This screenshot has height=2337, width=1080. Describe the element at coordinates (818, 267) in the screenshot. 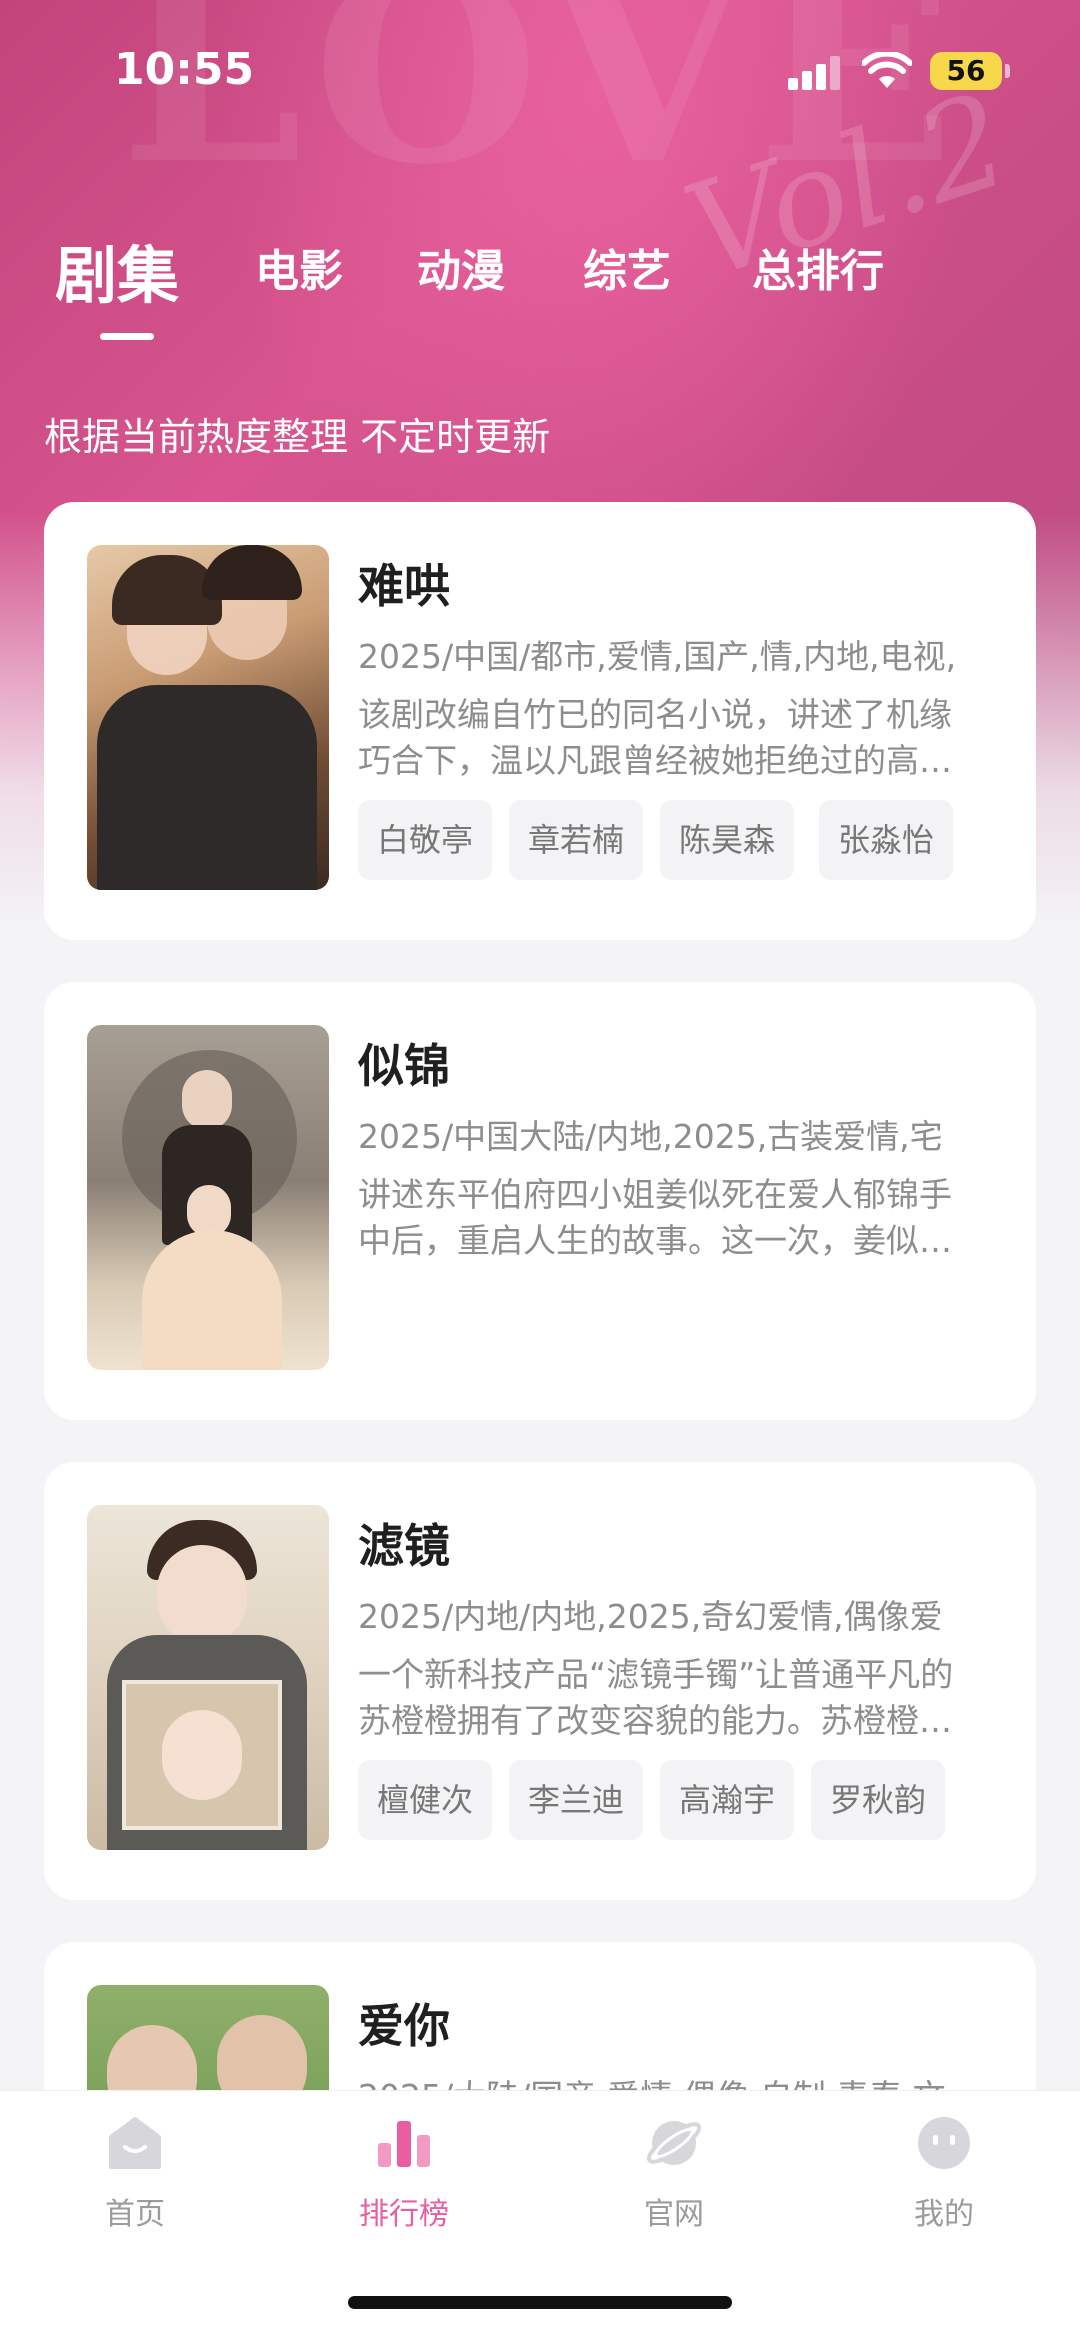

I see `tab-overall-ranking: 总排行` at that location.